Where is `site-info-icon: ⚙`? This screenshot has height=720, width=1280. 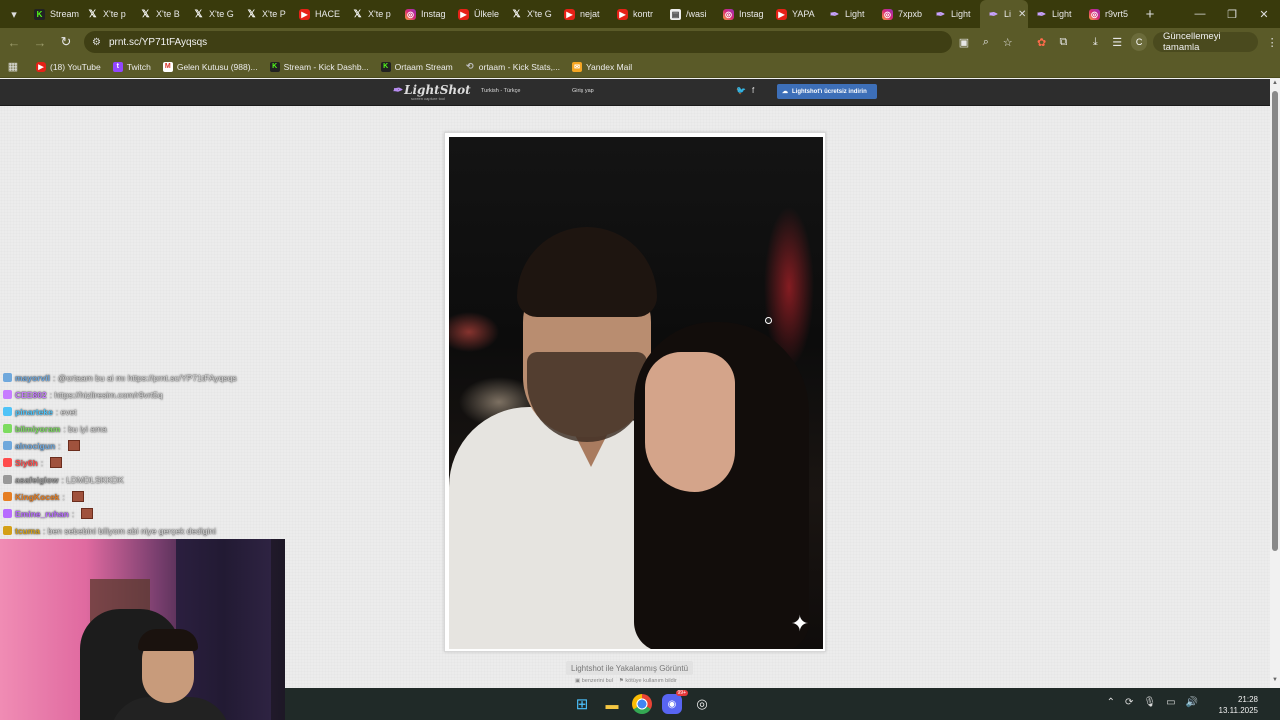
site-info-icon: ⚙ is located at coordinates (96, 42).